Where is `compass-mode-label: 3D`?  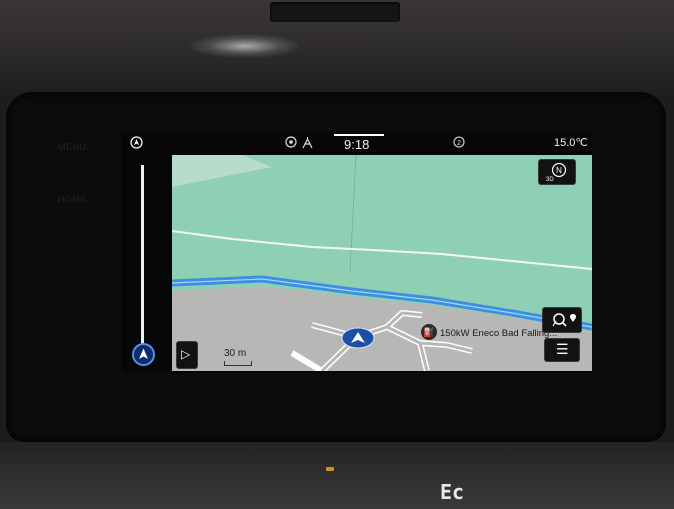
compass-mode-label: 3D is located at coordinates (550, 180).